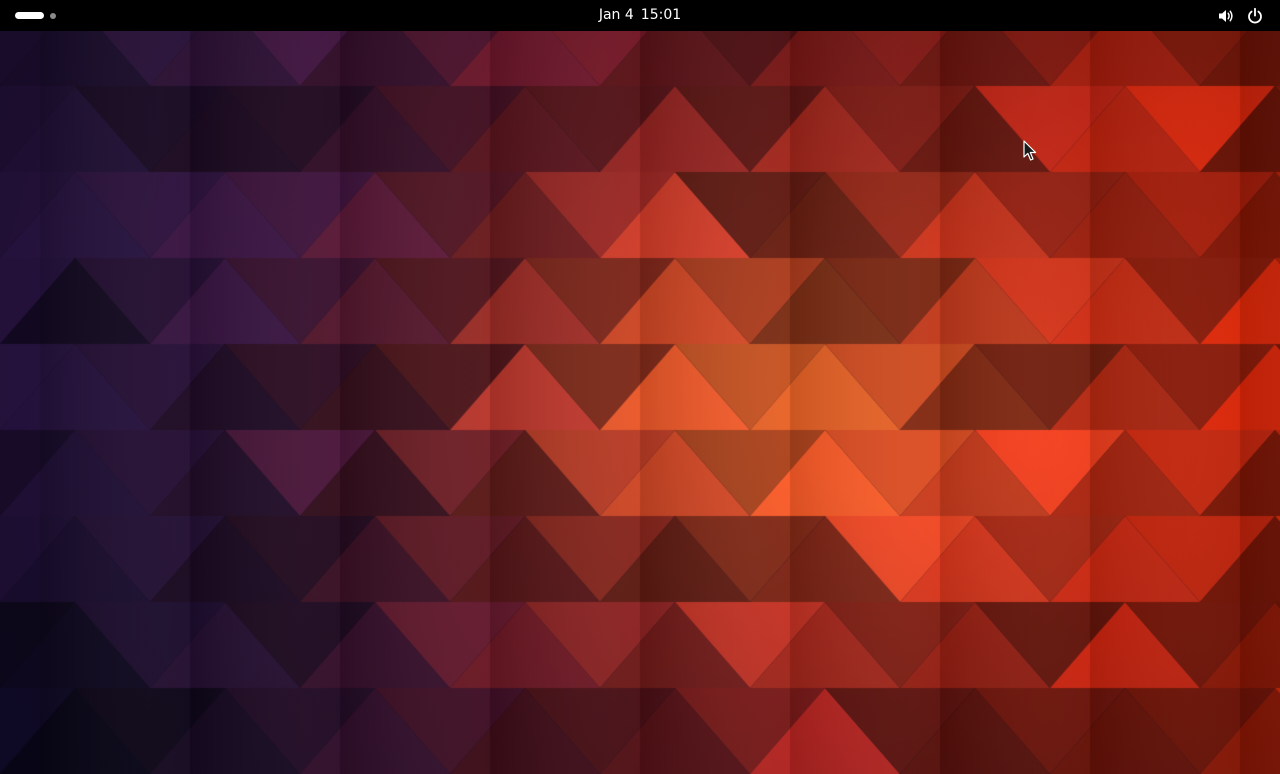 Image resolution: width=1280 pixels, height=774 pixels. What do you see at coordinates (661, 15) in the screenshot?
I see `clock-time: 15:01` at bounding box center [661, 15].